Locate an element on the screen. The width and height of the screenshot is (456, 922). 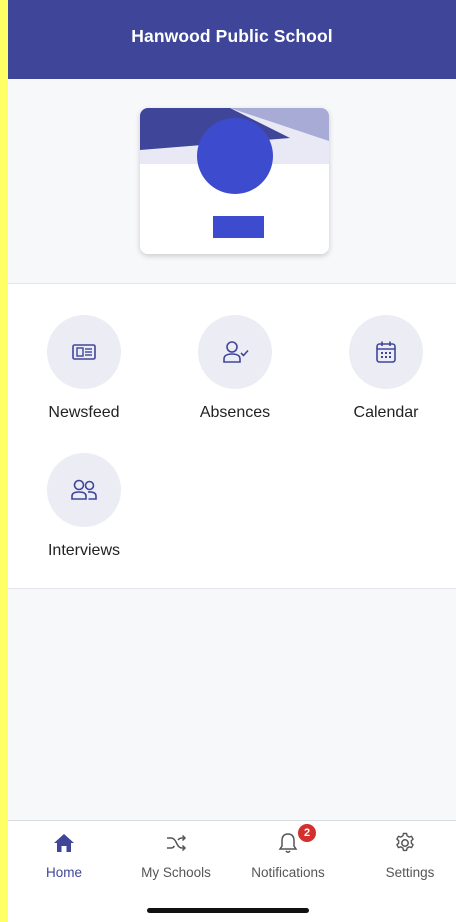
tab-bar: Home My Schools 2 Notifications Settings is located at coordinates (232, 871).